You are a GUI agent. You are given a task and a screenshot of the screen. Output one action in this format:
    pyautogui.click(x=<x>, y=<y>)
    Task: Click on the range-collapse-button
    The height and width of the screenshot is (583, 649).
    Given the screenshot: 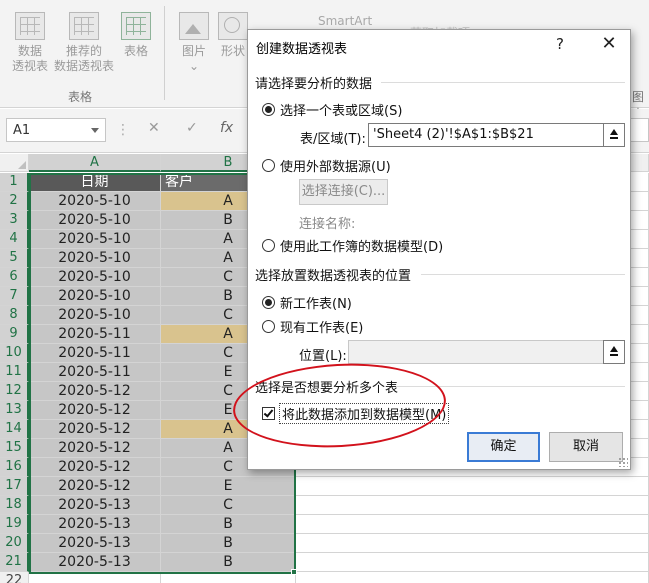 What is the action you would take?
    pyautogui.click(x=614, y=135)
    